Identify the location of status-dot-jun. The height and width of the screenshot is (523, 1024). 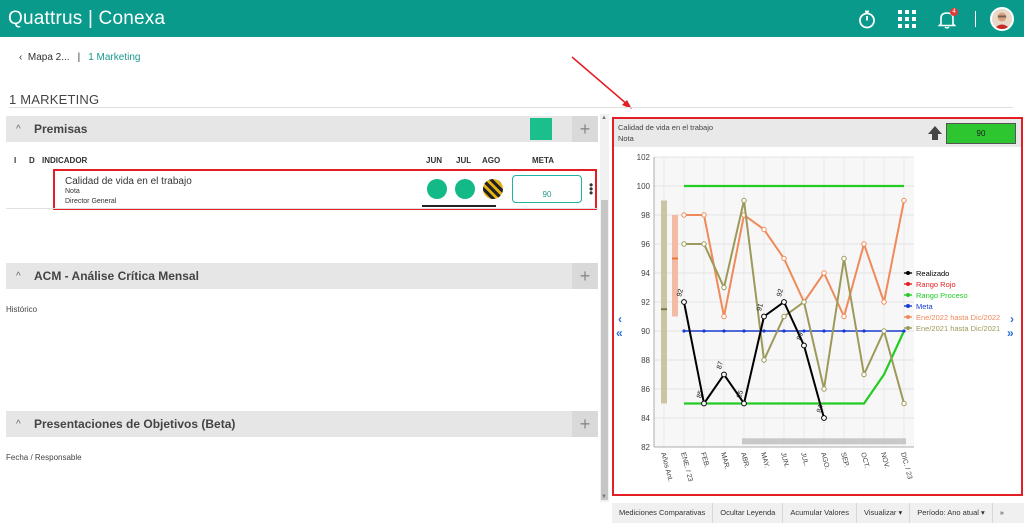
(437, 189).